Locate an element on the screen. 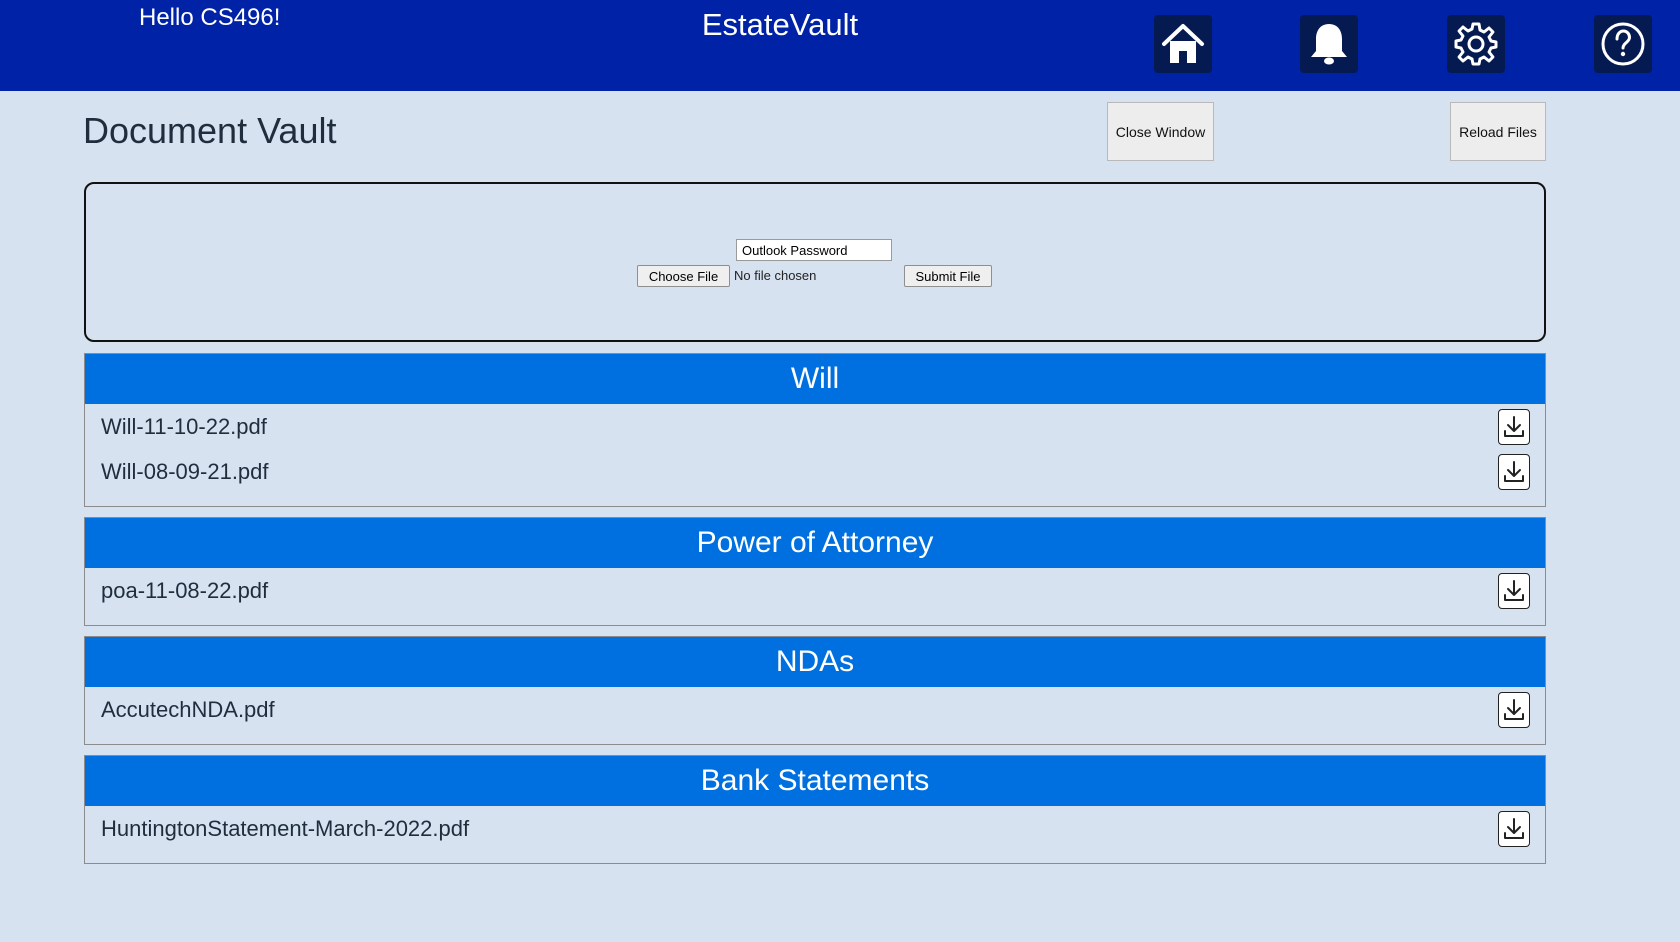  upload-panel is located at coordinates (815, 262).